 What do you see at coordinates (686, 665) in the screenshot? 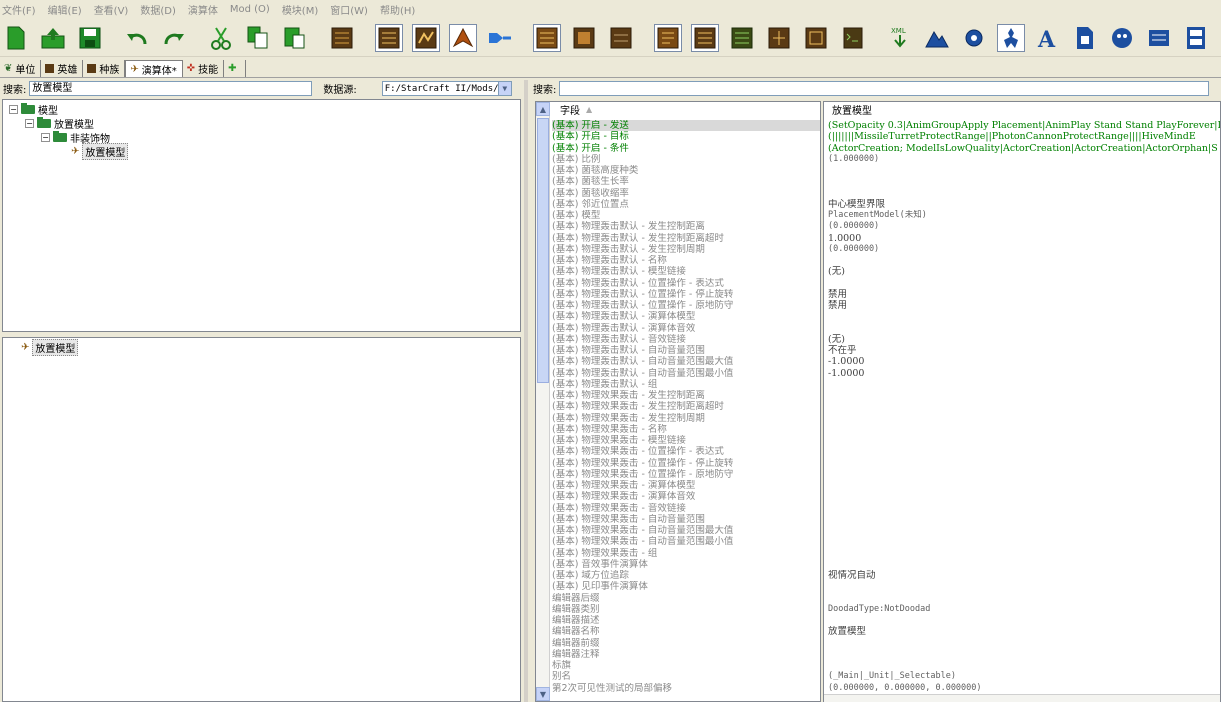
I see `field-row: 标旗` at bounding box center [686, 665].